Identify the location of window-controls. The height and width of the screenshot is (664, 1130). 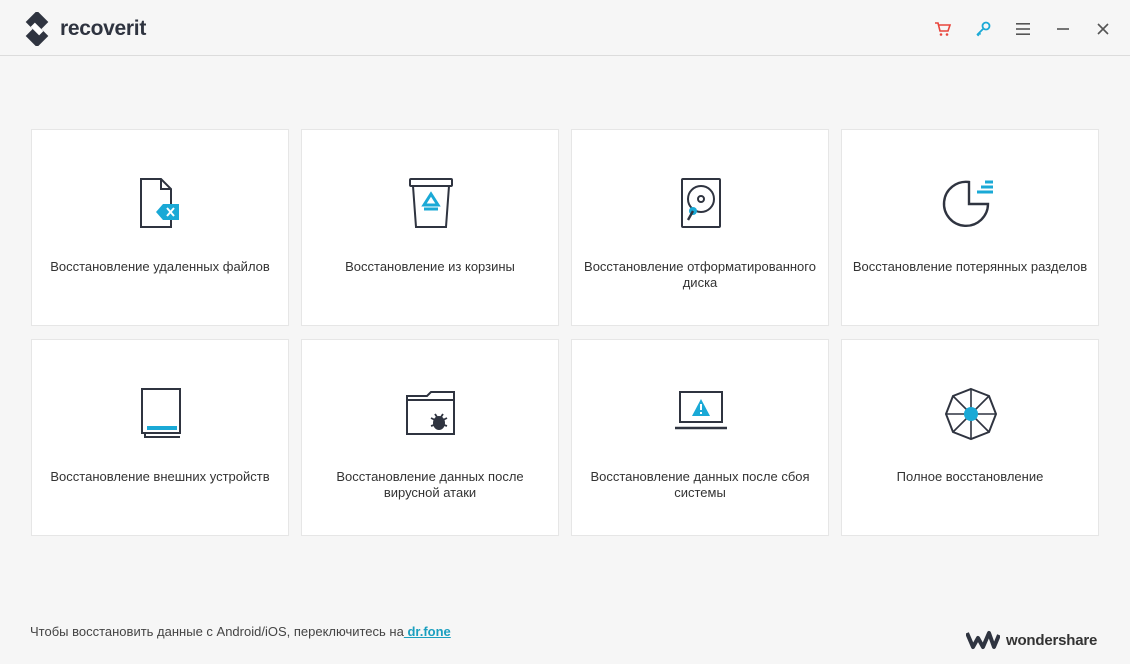
(1016, 29).